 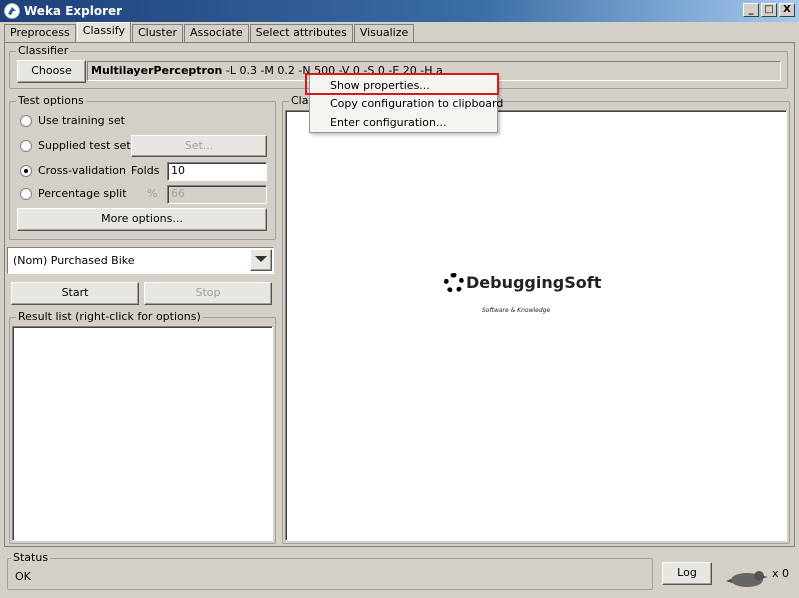 I want to click on cross-validation-option: Cross-validation, so click(x=73, y=170).